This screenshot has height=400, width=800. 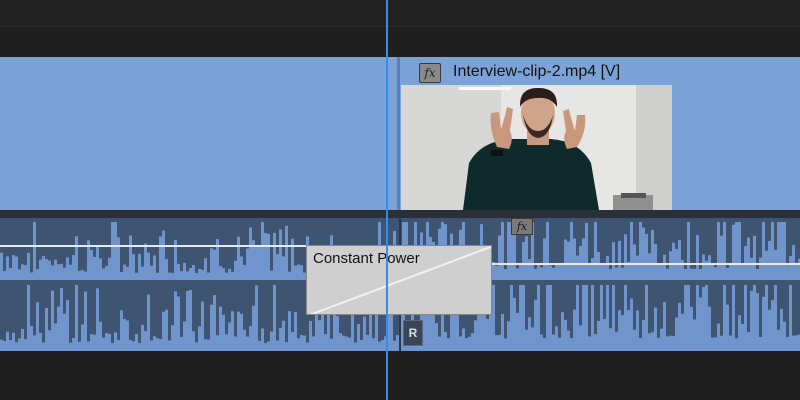 What do you see at coordinates (413, 333) in the screenshot?
I see `keyframe-r-badge: R` at bounding box center [413, 333].